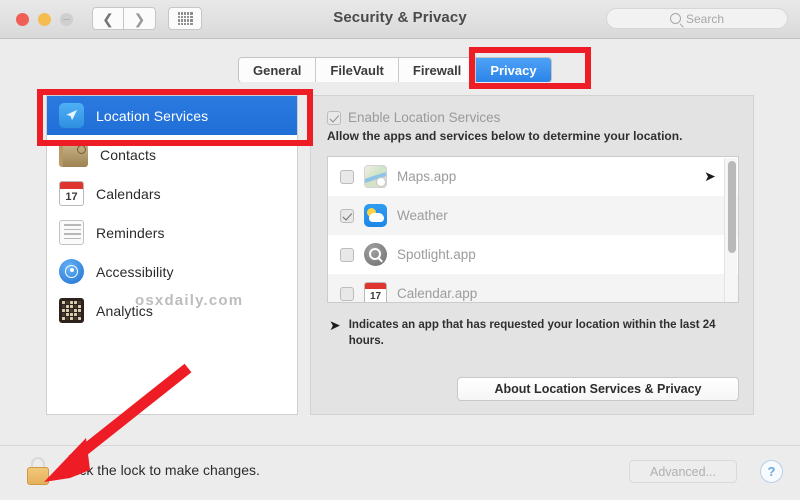  What do you see at coordinates (375, 254) in the screenshot?
I see `spotlight-icon` at bounding box center [375, 254].